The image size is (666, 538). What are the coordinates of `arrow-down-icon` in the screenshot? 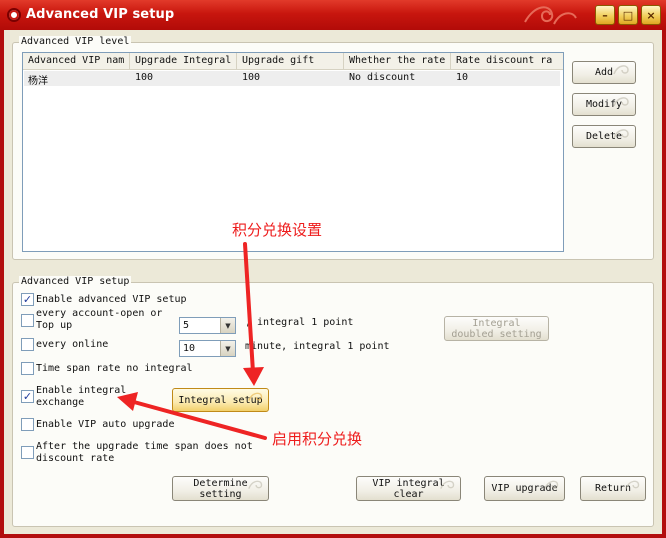 It's located at (249, 308).